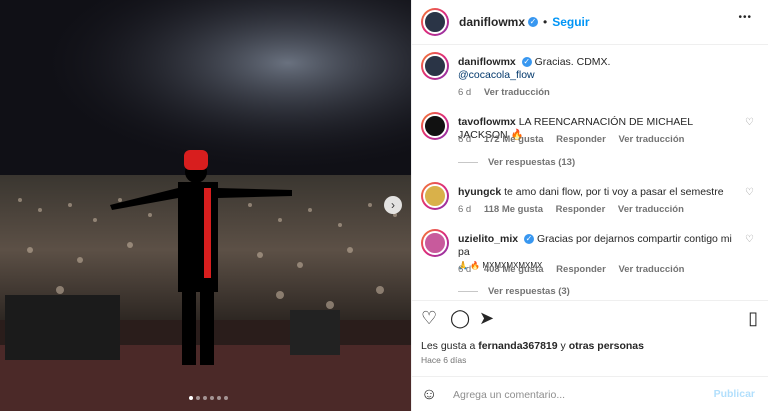 Image resolution: width=768 pixels, height=412 pixels. What do you see at coordinates (572, 62) in the screenshot?
I see `caption-body: Gracias. CDMX.` at bounding box center [572, 62].